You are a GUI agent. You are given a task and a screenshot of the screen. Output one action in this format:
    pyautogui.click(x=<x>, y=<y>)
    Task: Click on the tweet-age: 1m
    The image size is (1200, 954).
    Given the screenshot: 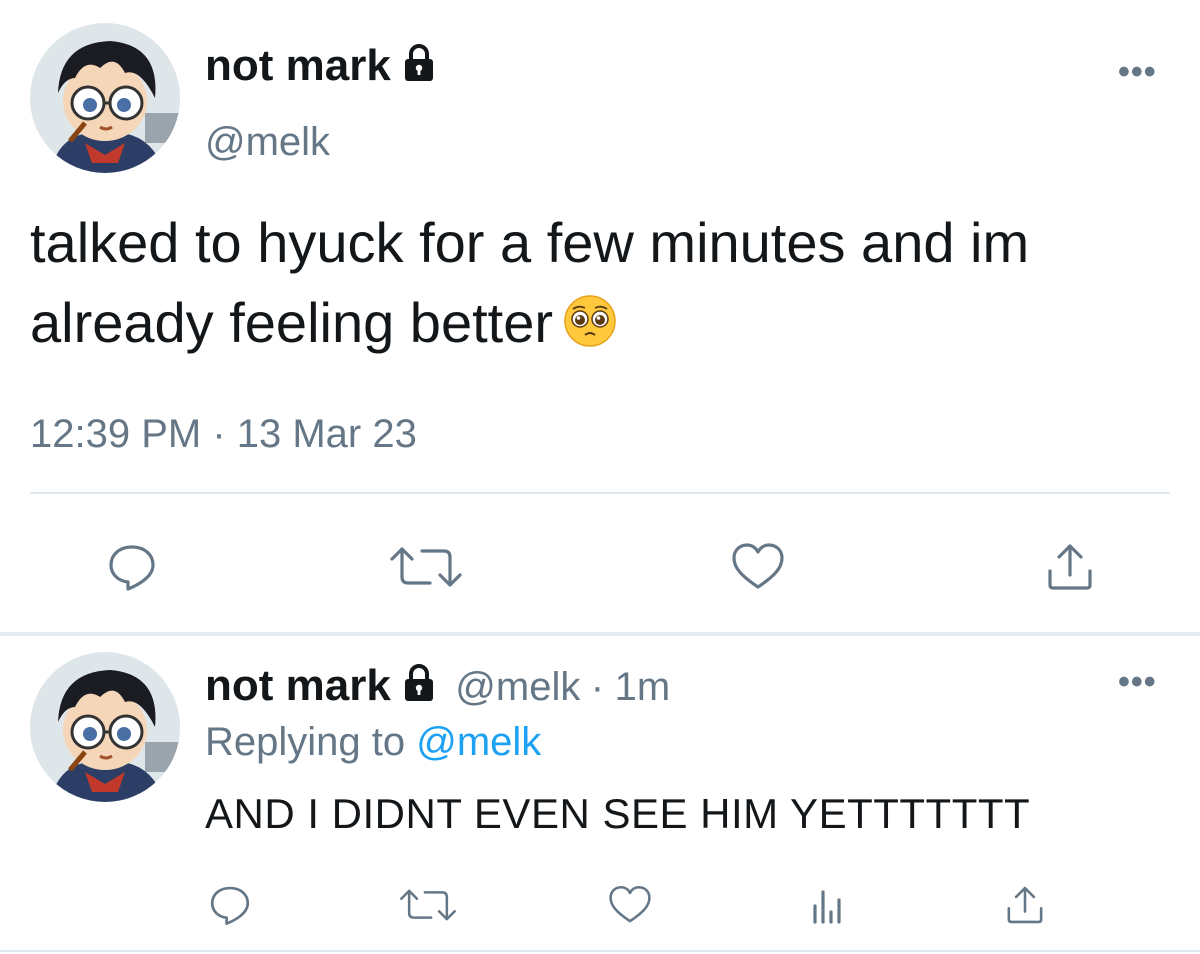 What is the action you would take?
    pyautogui.click(x=643, y=687)
    